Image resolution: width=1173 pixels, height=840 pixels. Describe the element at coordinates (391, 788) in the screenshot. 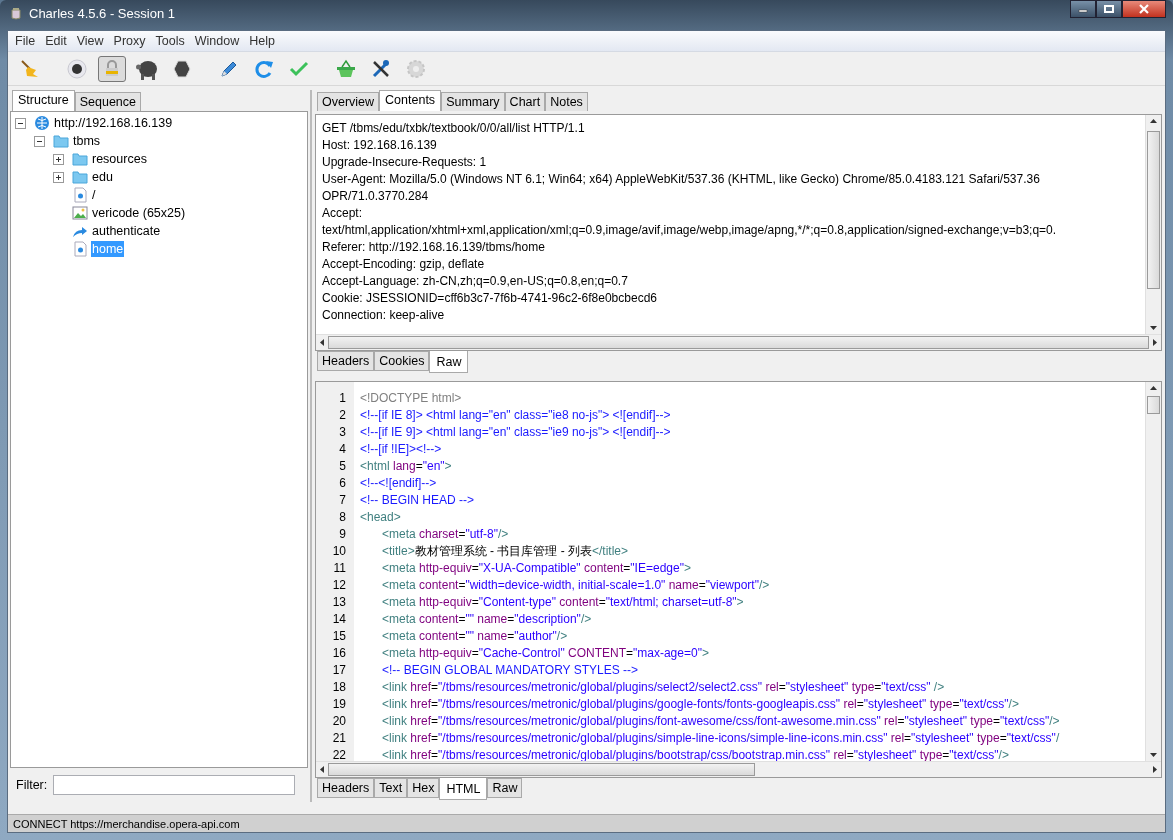

I see `tab: Text` at that location.